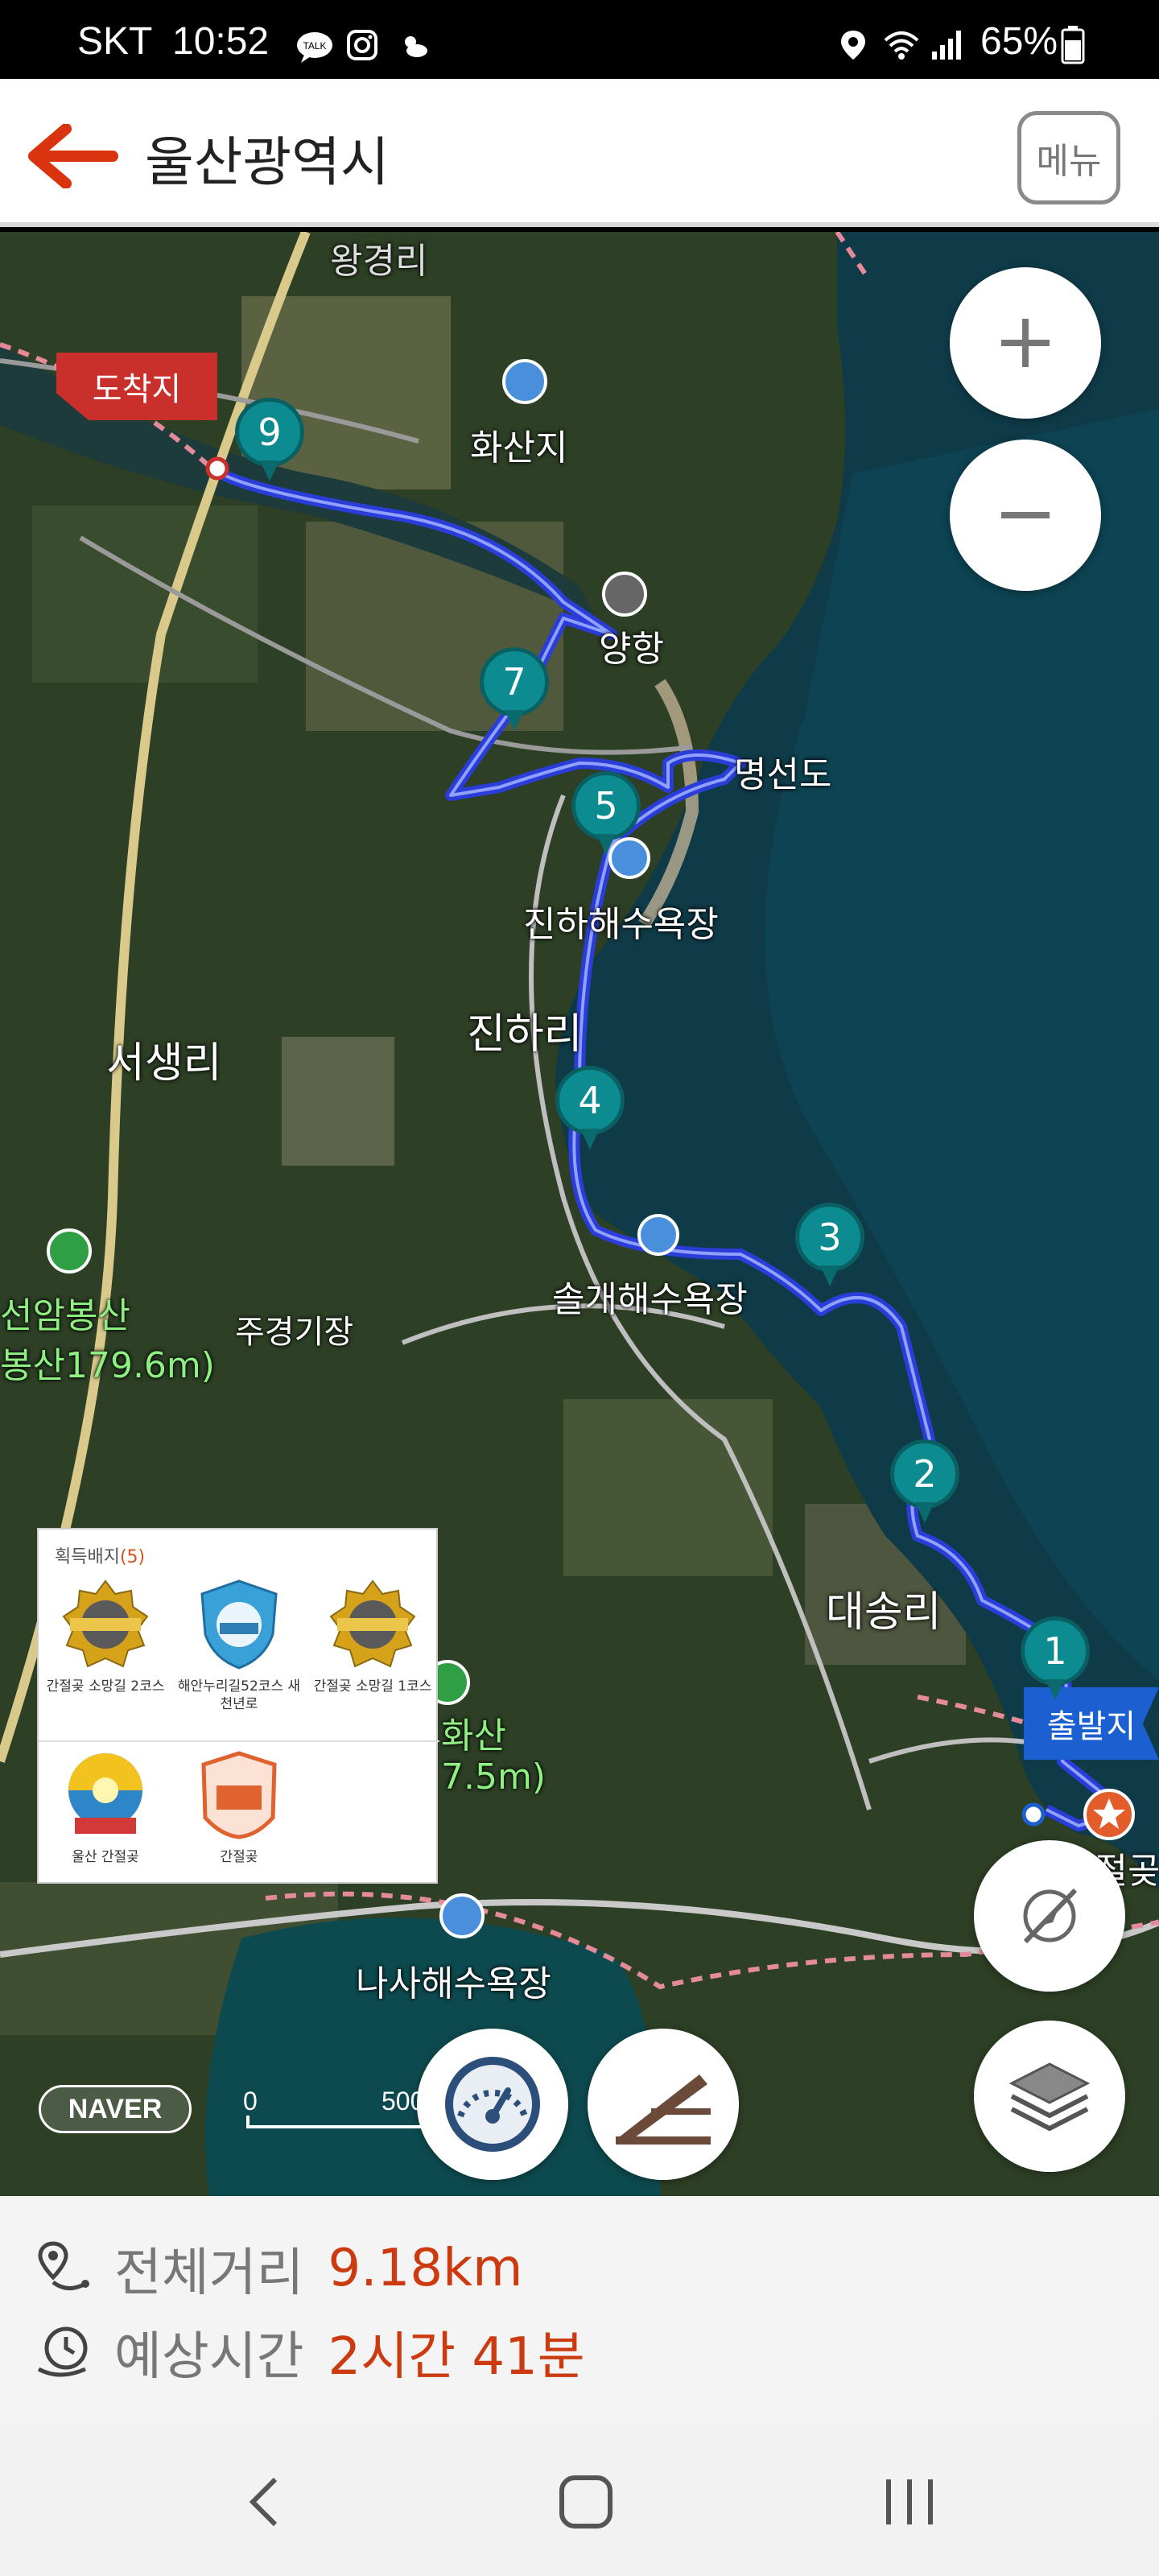 Image resolution: width=1159 pixels, height=2576 pixels. I want to click on plus-icon, so click(1025, 343).